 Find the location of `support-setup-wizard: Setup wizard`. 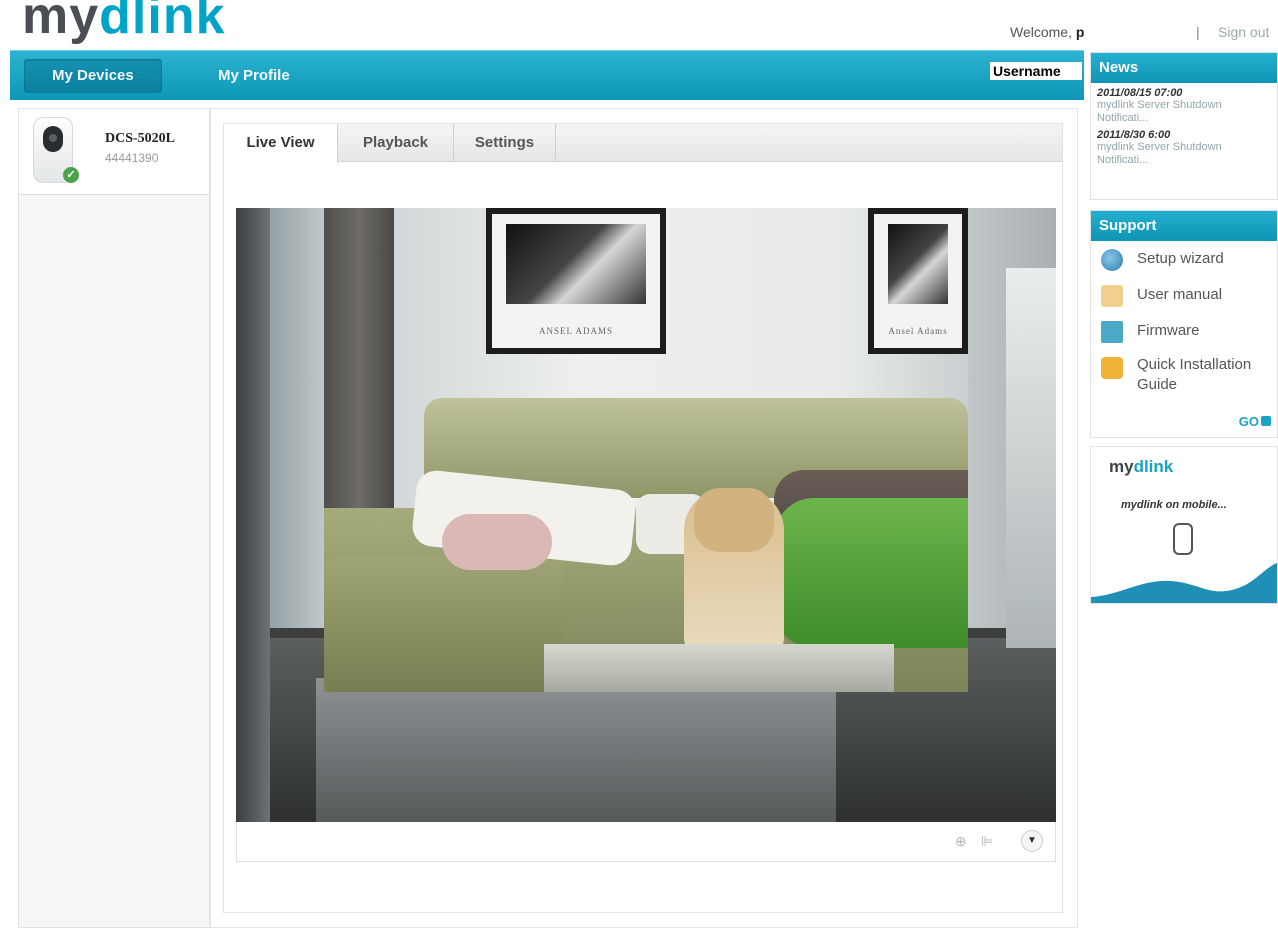

support-setup-wizard: Setup wizard is located at coordinates (1184, 259).